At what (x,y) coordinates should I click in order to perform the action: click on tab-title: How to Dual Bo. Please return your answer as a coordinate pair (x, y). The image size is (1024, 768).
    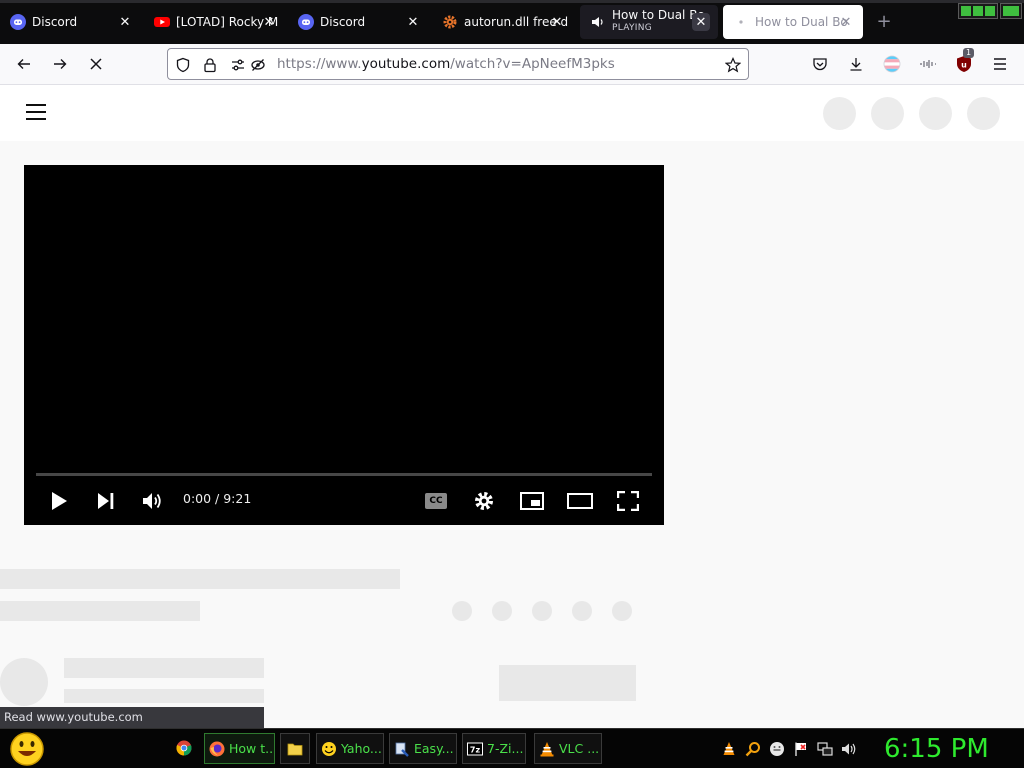
    Looking at the image, I should click on (658, 15).